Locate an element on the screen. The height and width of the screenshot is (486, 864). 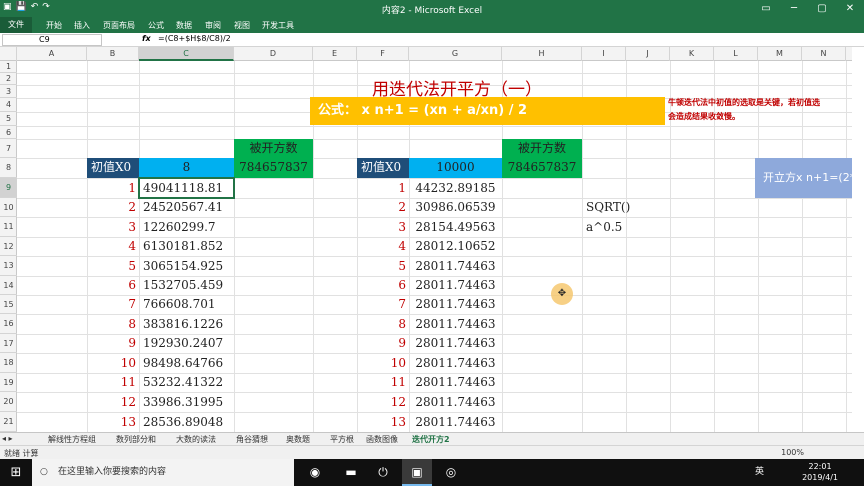
tab-data: 数据 is located at coordinates (184, 25).